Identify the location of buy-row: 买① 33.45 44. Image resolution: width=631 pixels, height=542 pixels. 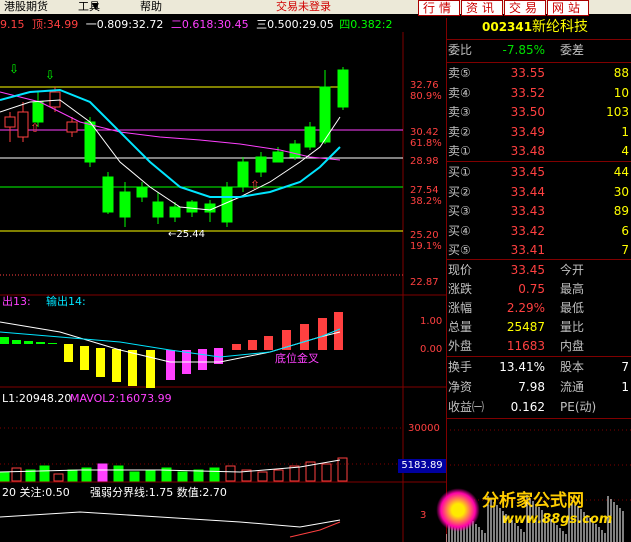
(538, 172).